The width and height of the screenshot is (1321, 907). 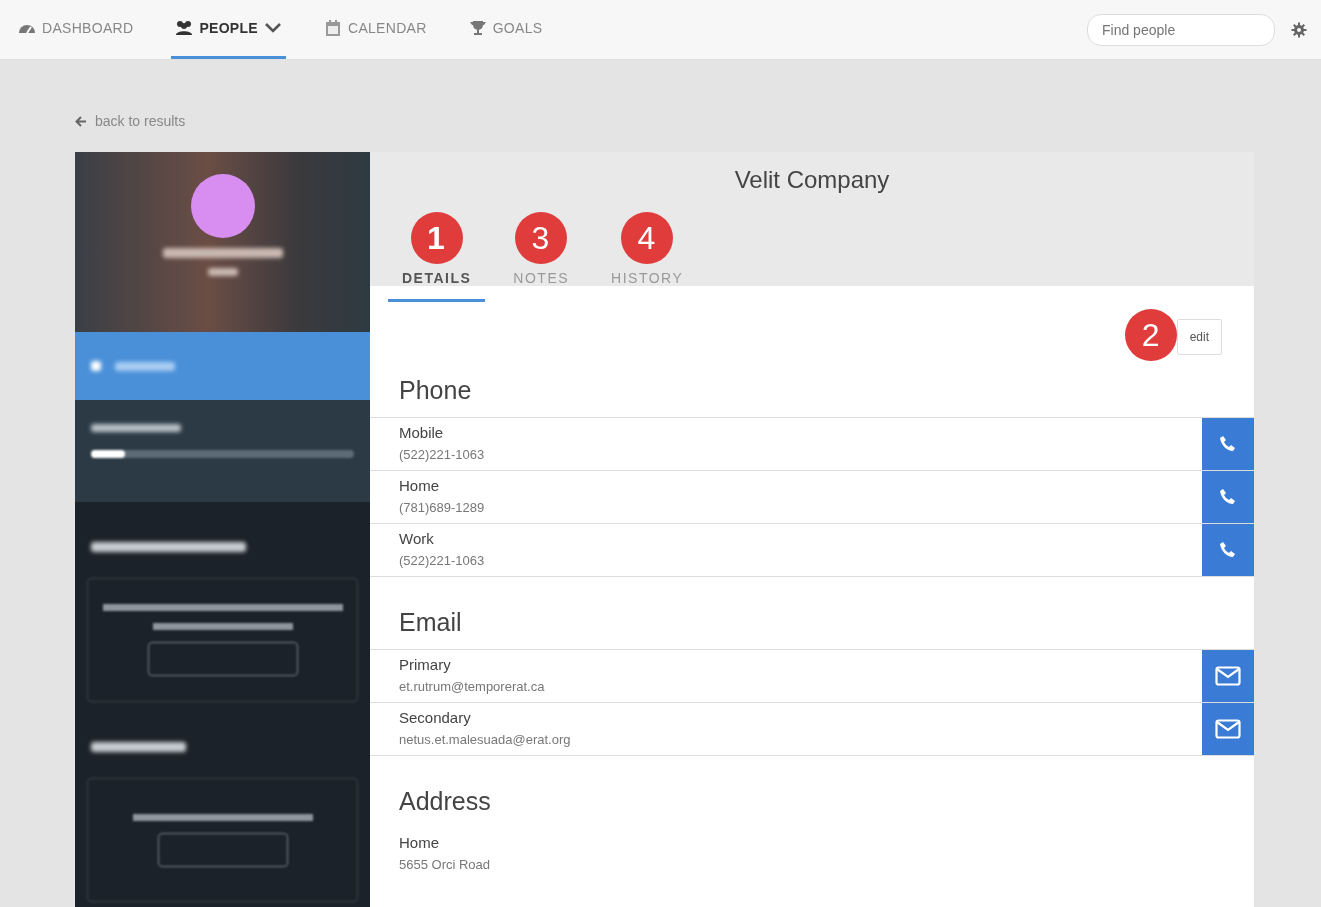 What do you see at coordinates (228, 29) in the screenshot?
I see `nav-tab: PEOPLE` at bounding box center [228, 29].